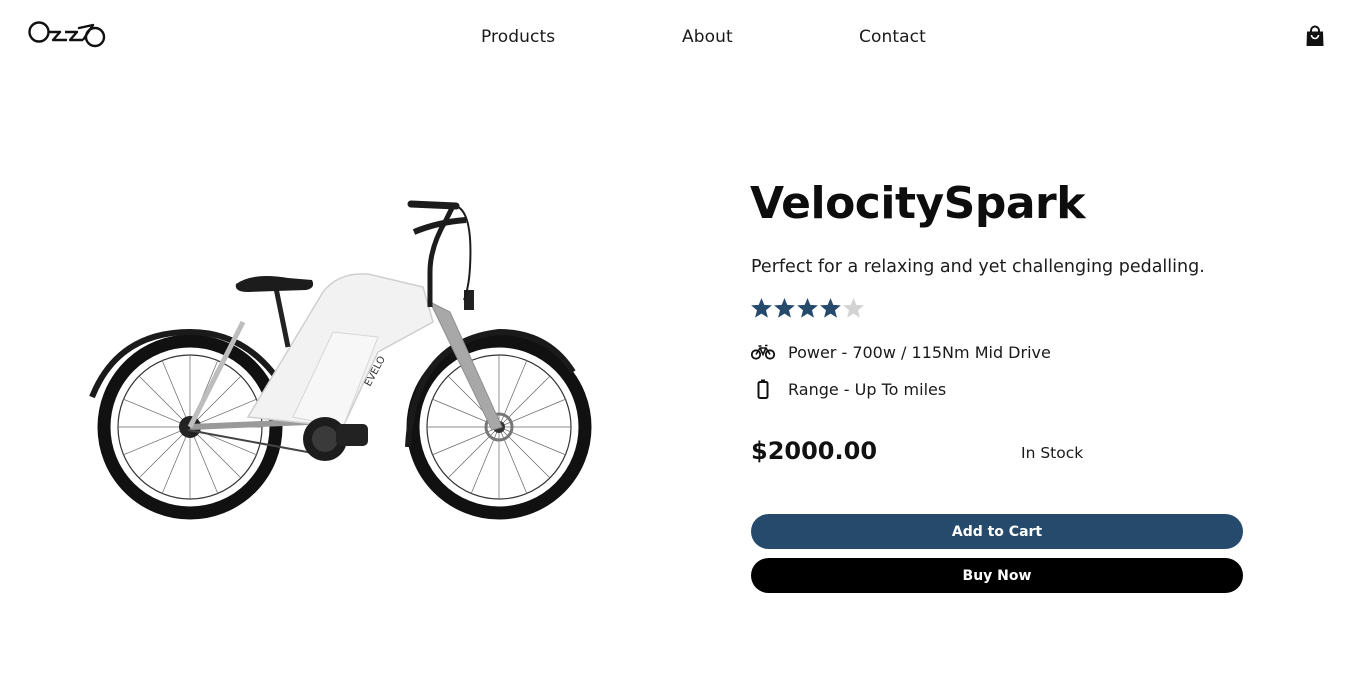 This screenshot has width=1366, height=700. I want to click on product-price: $2000.00, so click(814, 451).